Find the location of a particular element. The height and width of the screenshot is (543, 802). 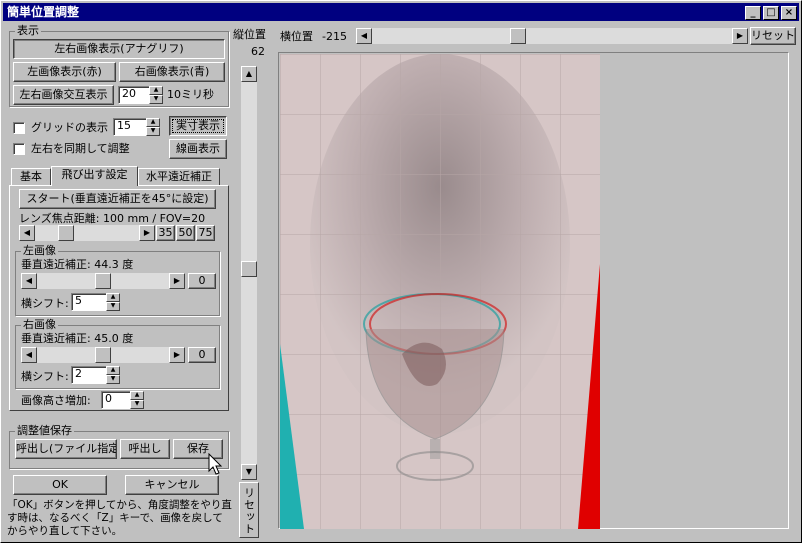

preset-35-button: 35 is located at coordinates (165, 233).